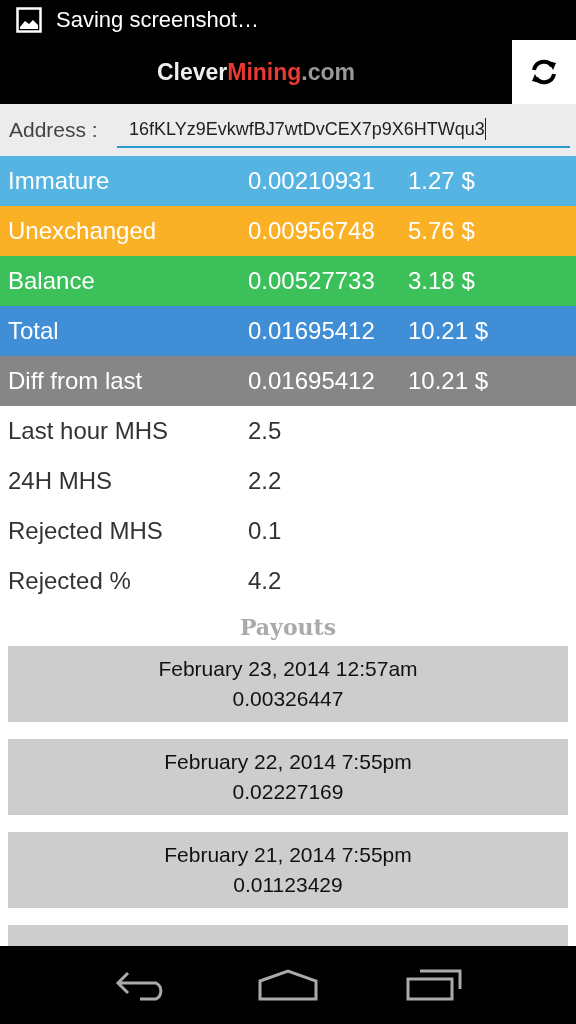 Image resolution: width=576 pixels, height=1024 pixels. What do you see at coordinates (29, 20) in the screenshot?
I see `image-icon` at bounding box center [29, 20].